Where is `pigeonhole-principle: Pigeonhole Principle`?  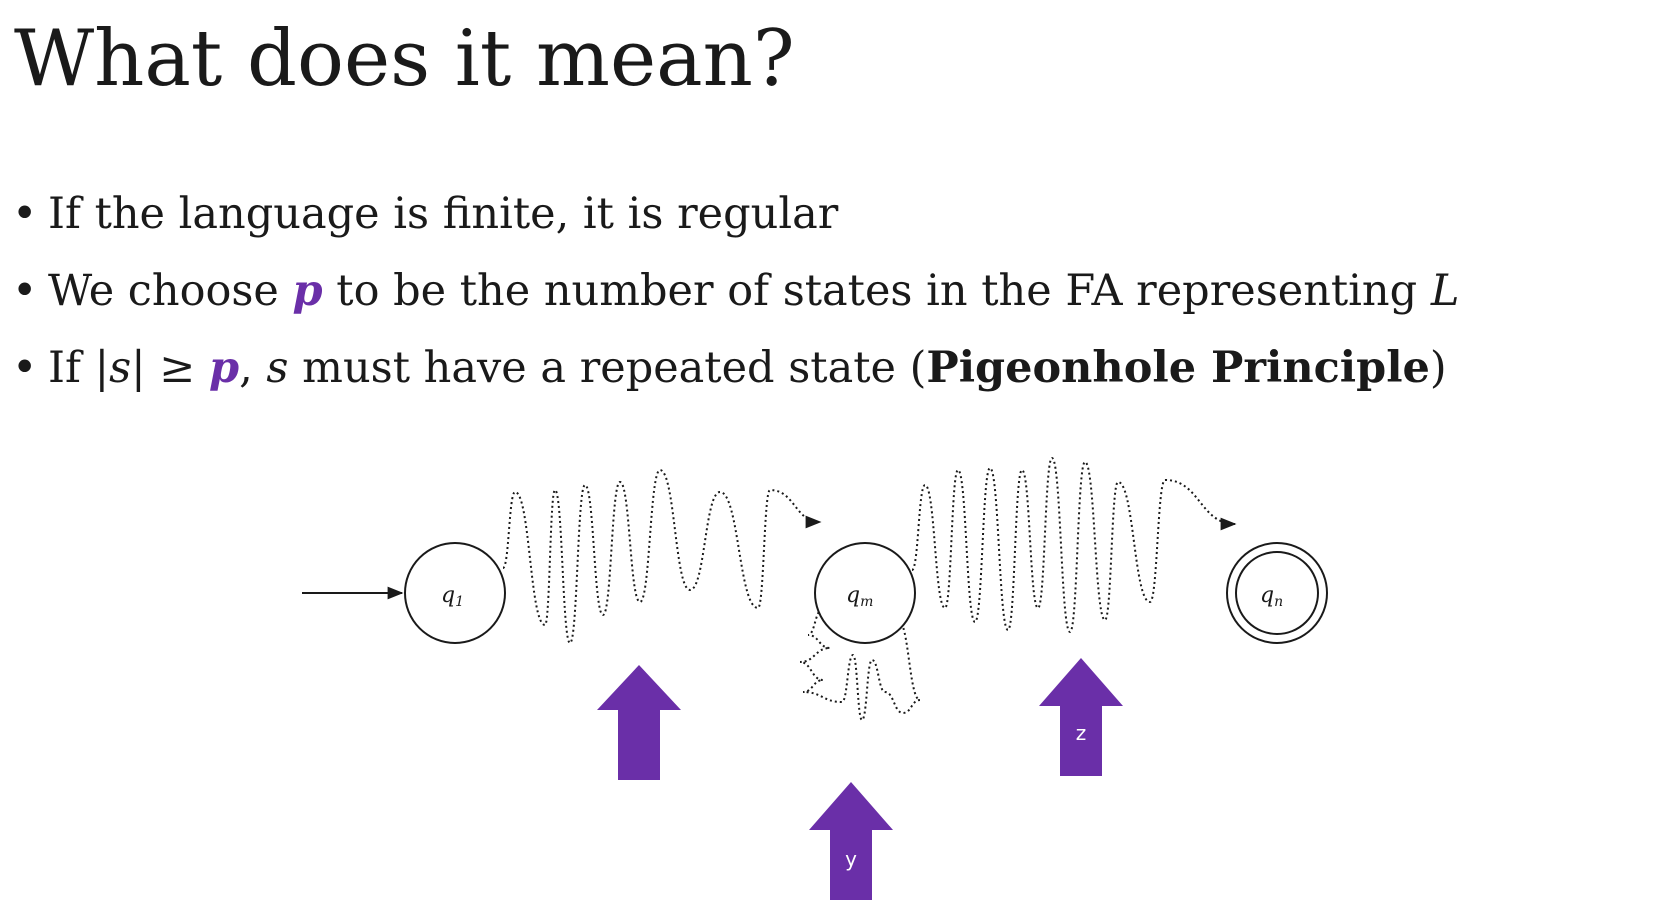 pigeonhole-principle: Pigeonhole Principle is located at coordinates (1178, 368).